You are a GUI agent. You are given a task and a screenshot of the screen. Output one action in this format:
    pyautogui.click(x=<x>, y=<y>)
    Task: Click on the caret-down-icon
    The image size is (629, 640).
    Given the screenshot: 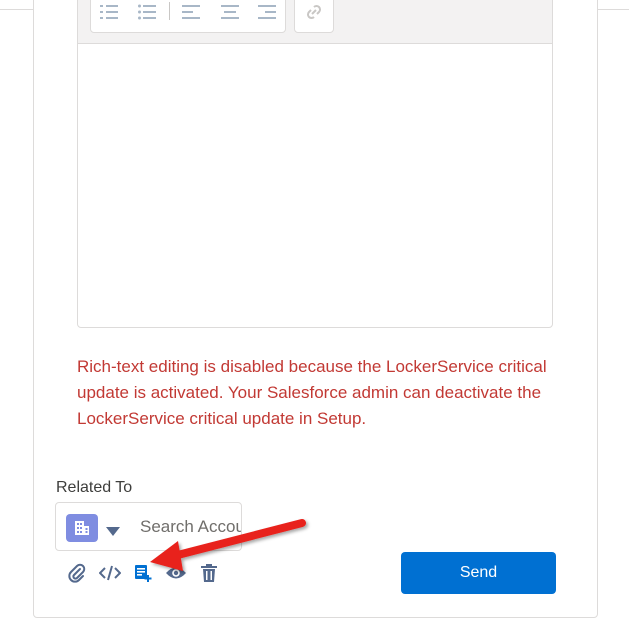 What is the action you would take?
    pyautogui.click(x=113, y=531)
    